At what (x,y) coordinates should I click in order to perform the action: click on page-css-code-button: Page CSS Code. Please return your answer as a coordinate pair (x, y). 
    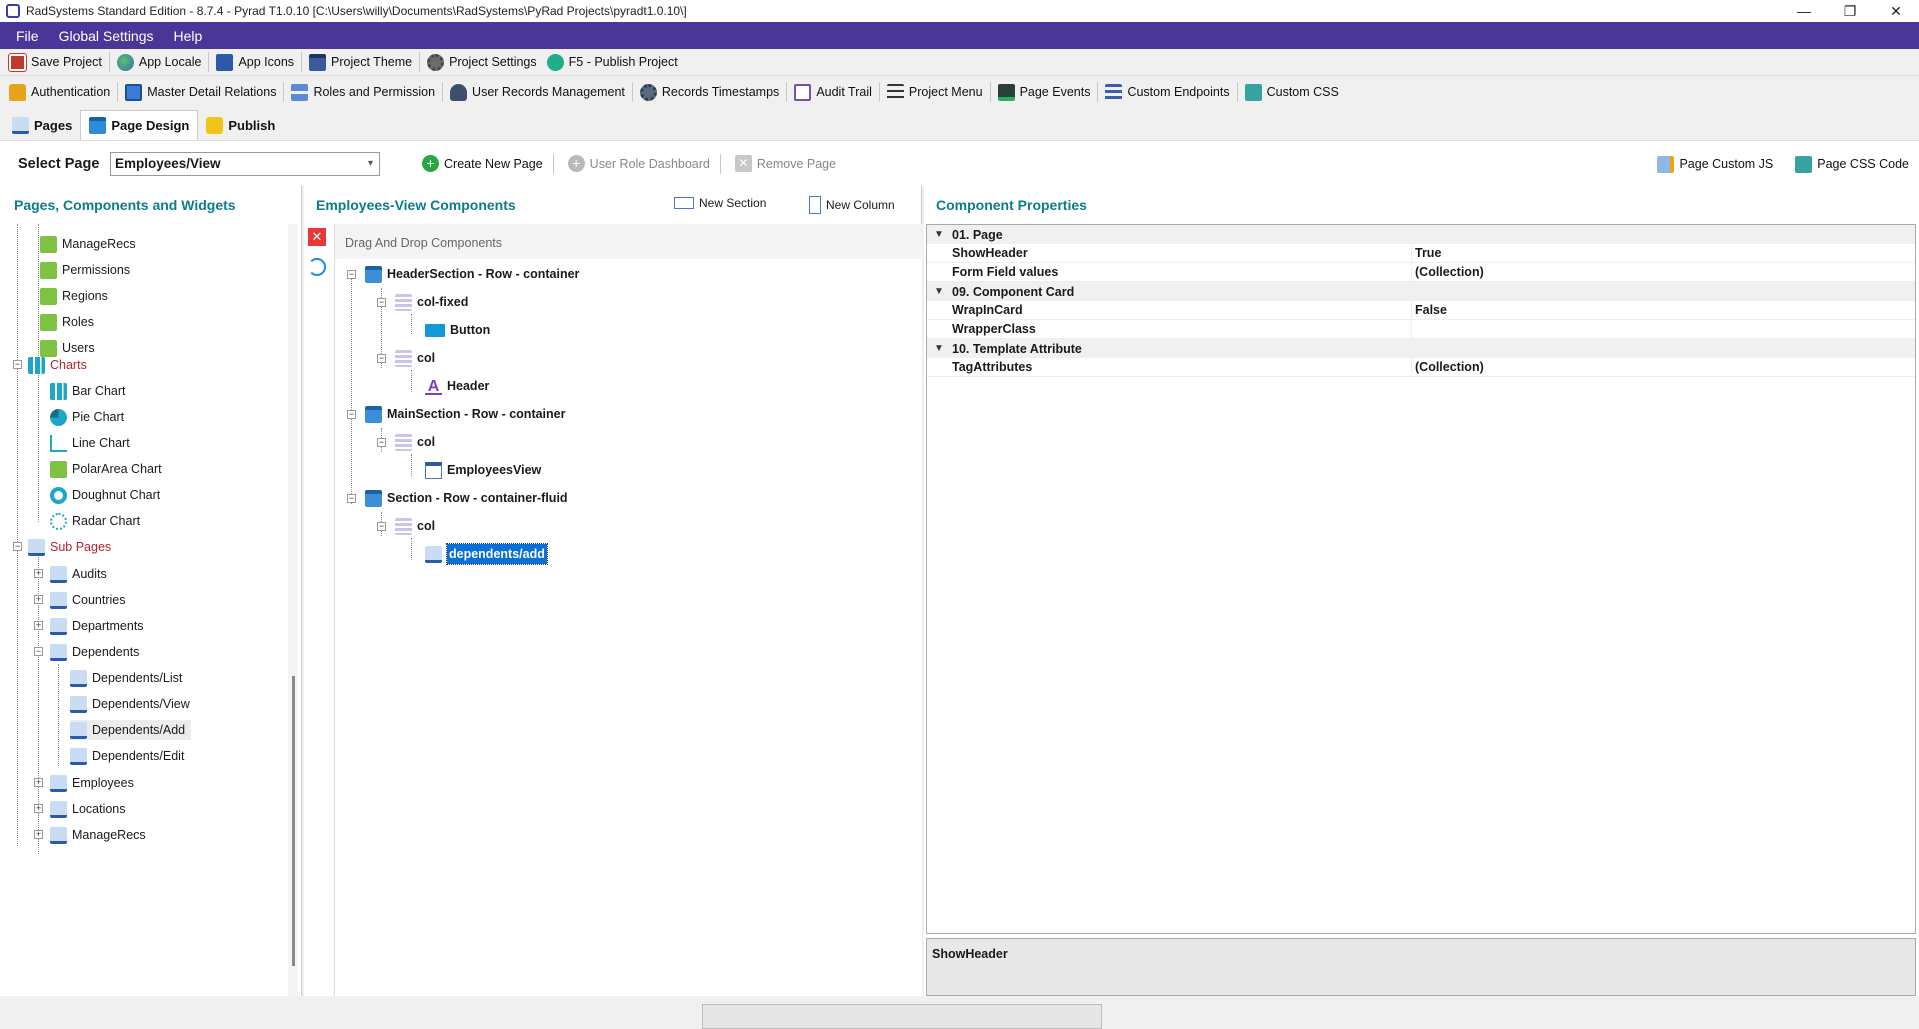
    Looking at the image, I should click on (1852, 164).